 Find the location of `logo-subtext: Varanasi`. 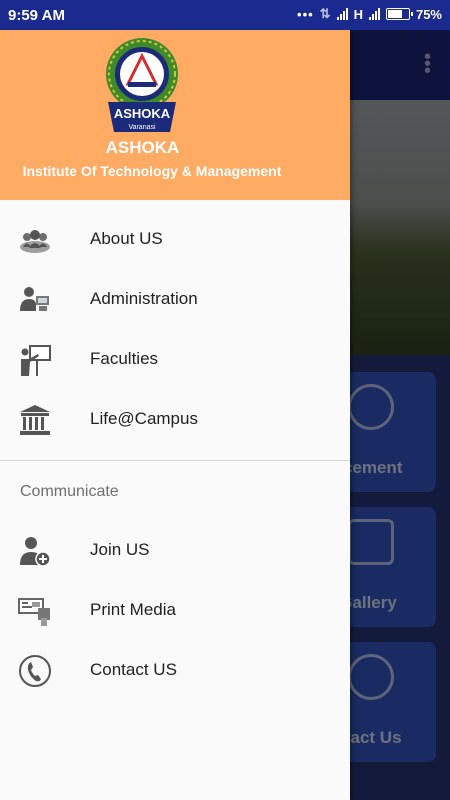

logo-subtext: Varanasi is located at coordinates (142, 127).